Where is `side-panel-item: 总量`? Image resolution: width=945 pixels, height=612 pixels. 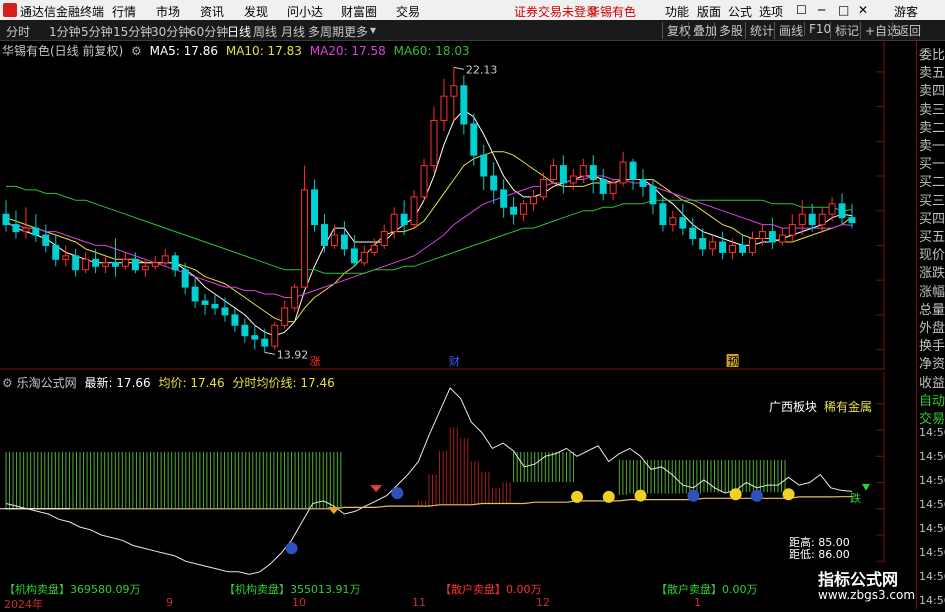
side-panel-item: 总量 is located at coordinates (932, 310).